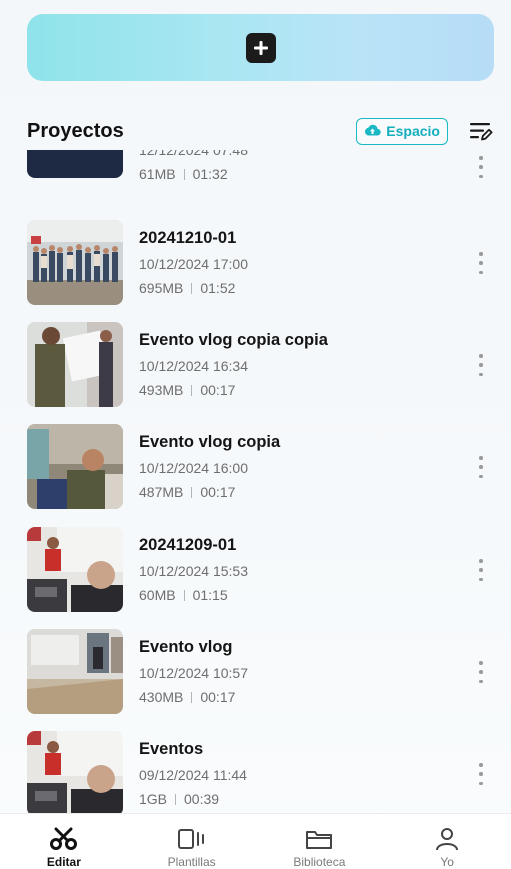 This screenshot has height=869, width=511. I want to click on storage-button-label: Espacio, so click(413, 131).